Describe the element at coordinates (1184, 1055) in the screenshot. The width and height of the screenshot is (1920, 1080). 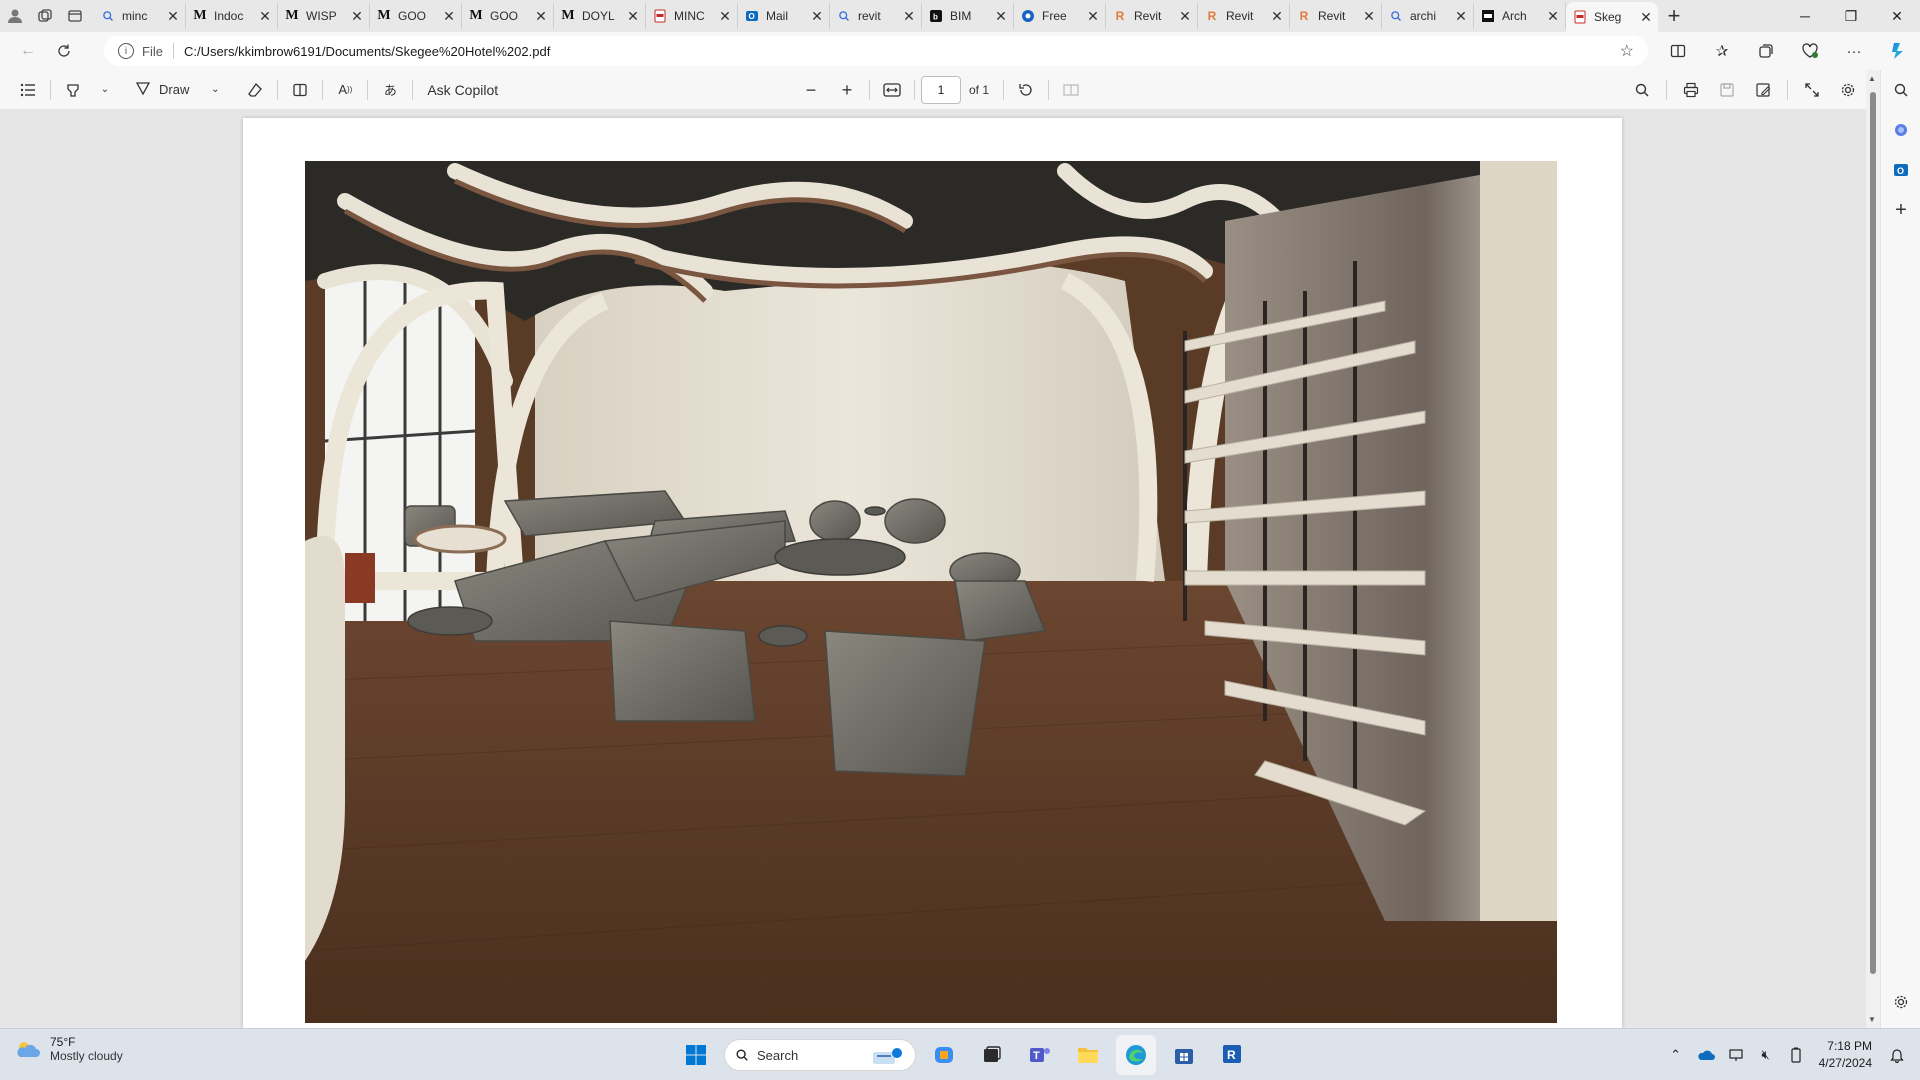
I see `store-icon` at that location.